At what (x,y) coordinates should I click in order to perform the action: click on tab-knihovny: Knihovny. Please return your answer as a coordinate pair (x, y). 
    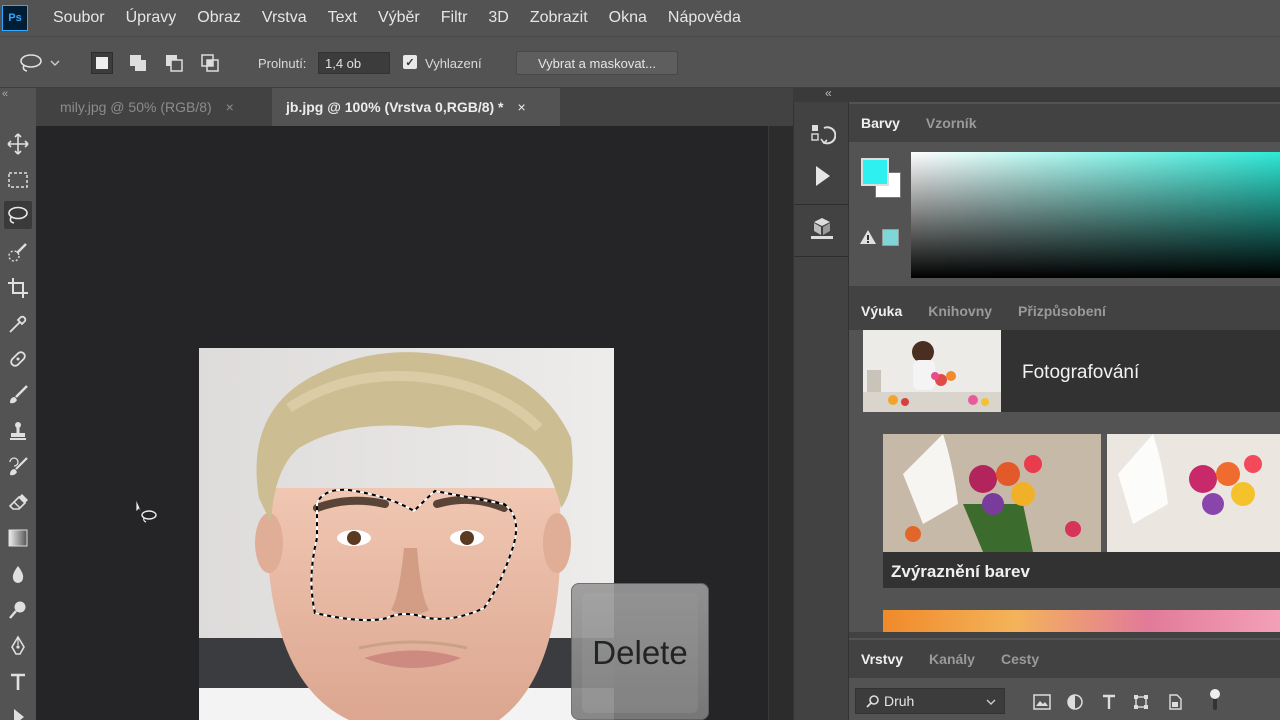
    Looking at the image, I should click on (960, 311).